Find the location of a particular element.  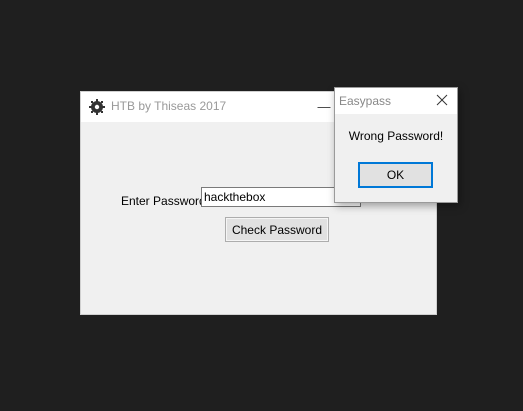

check-password-button: Check Password is located at coordinates (277, 229).